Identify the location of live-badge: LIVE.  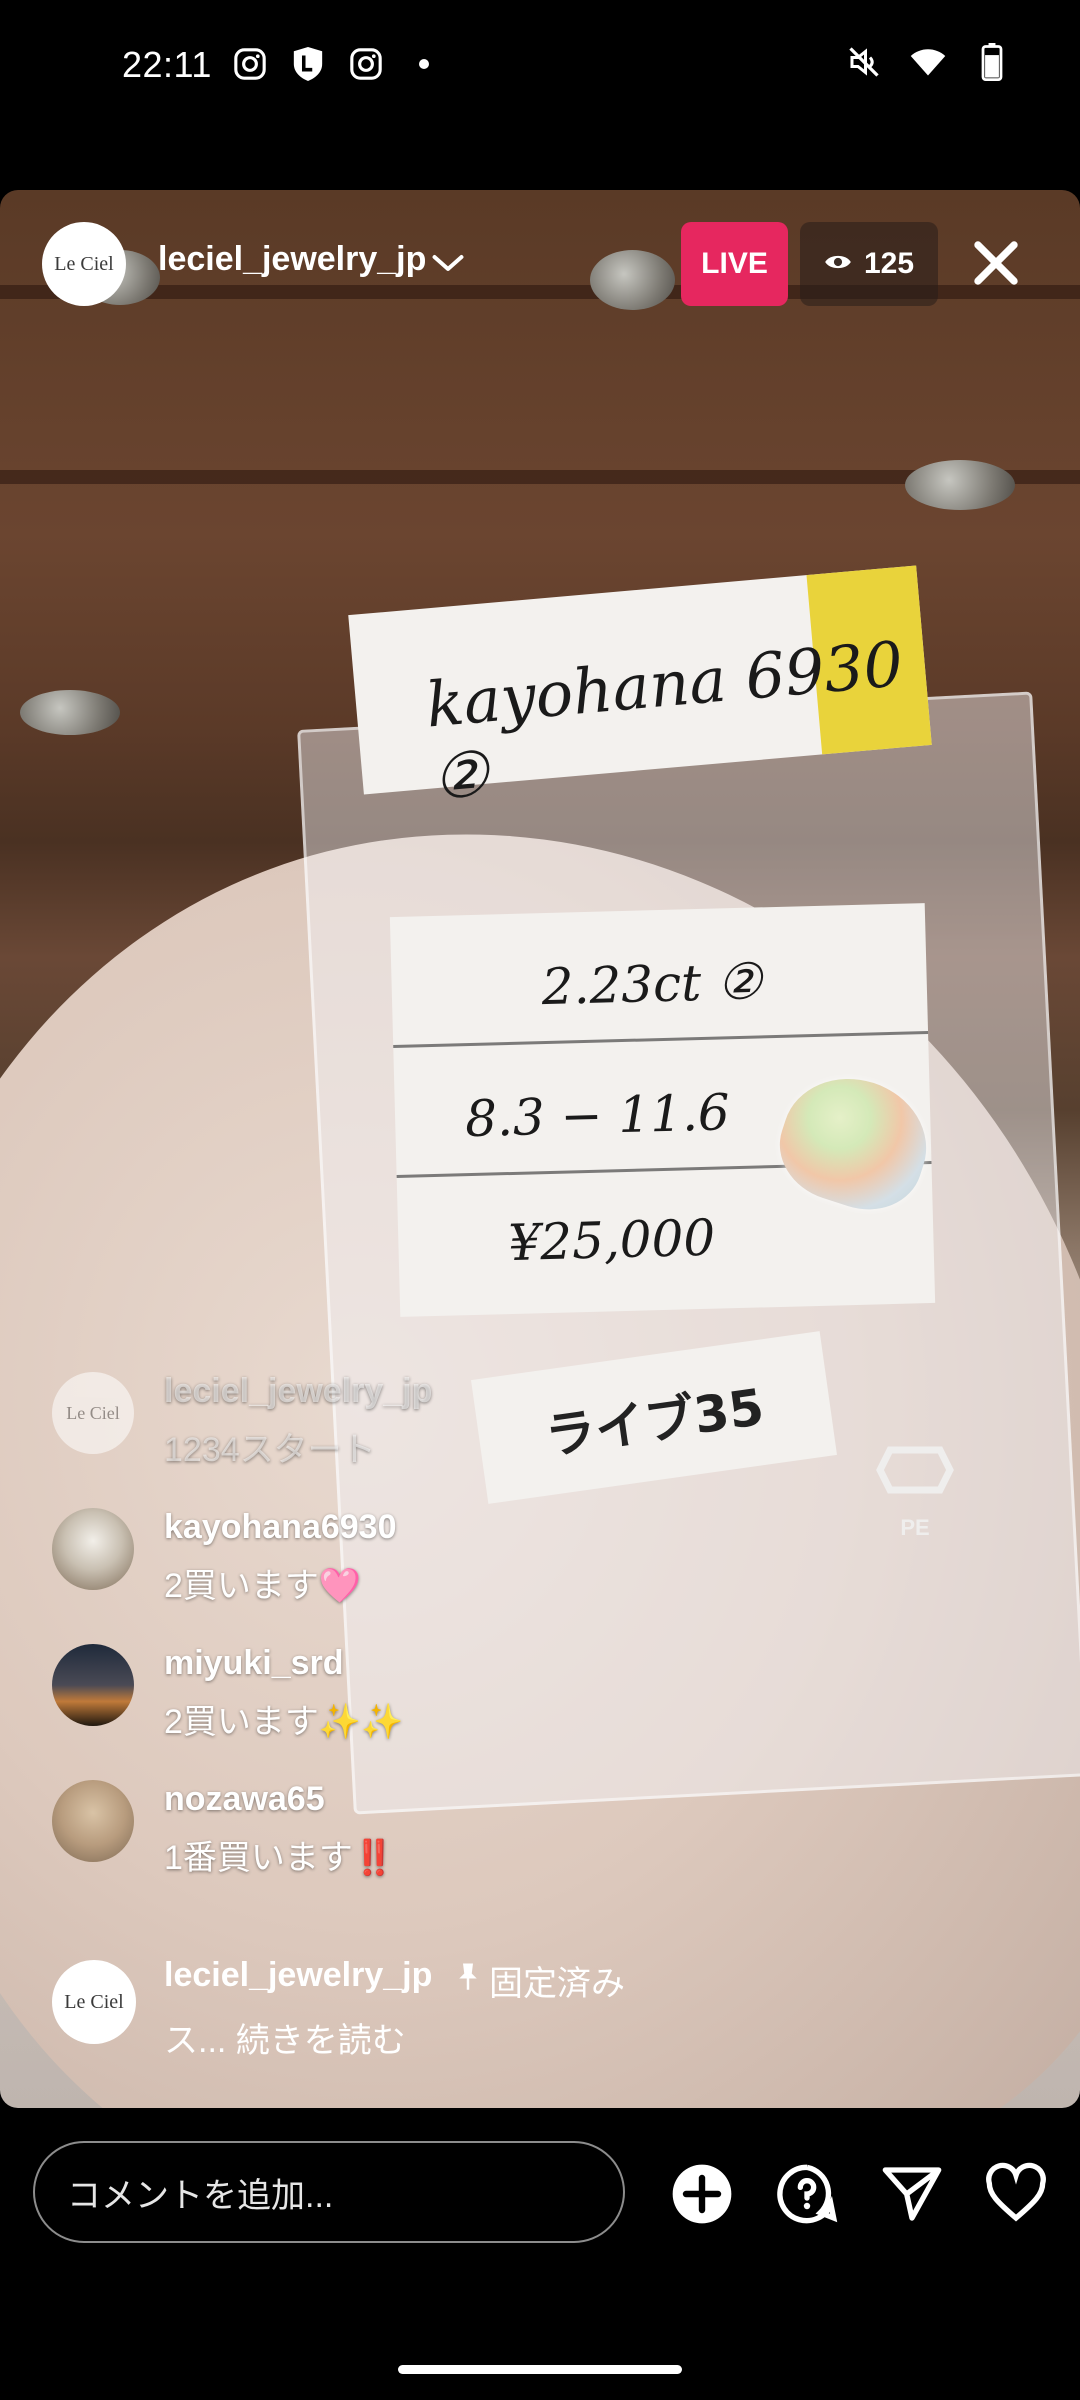
(734, 264).